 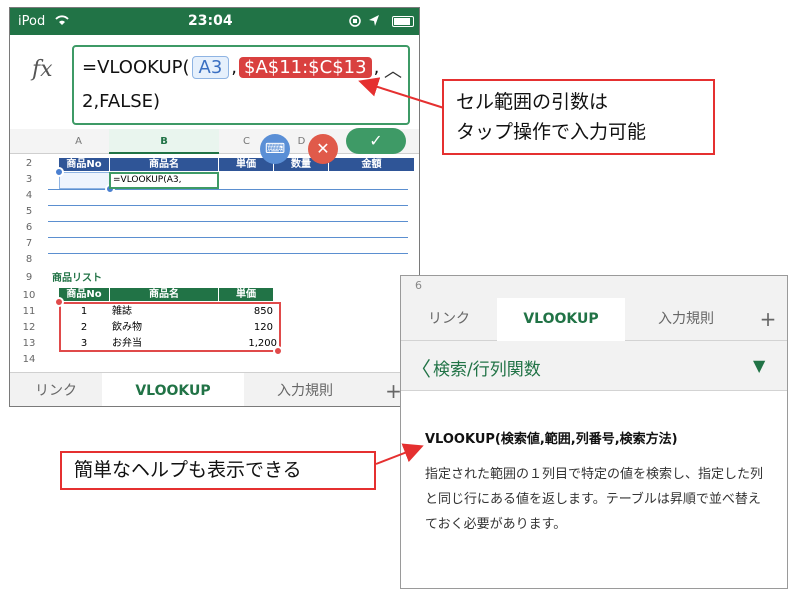 I want to click on callout-range-argument: セル範囲の引数は タップ操作で入力可能, so click(x=578, y=117).